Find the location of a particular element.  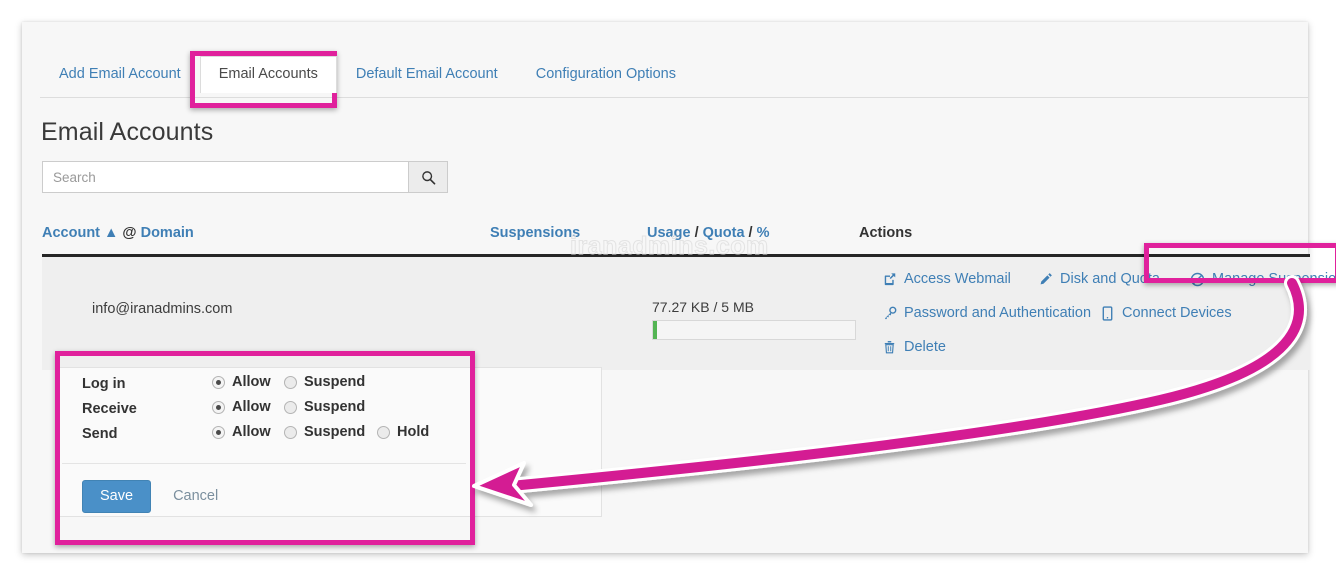

search-button is located at coordinates (428, 177).